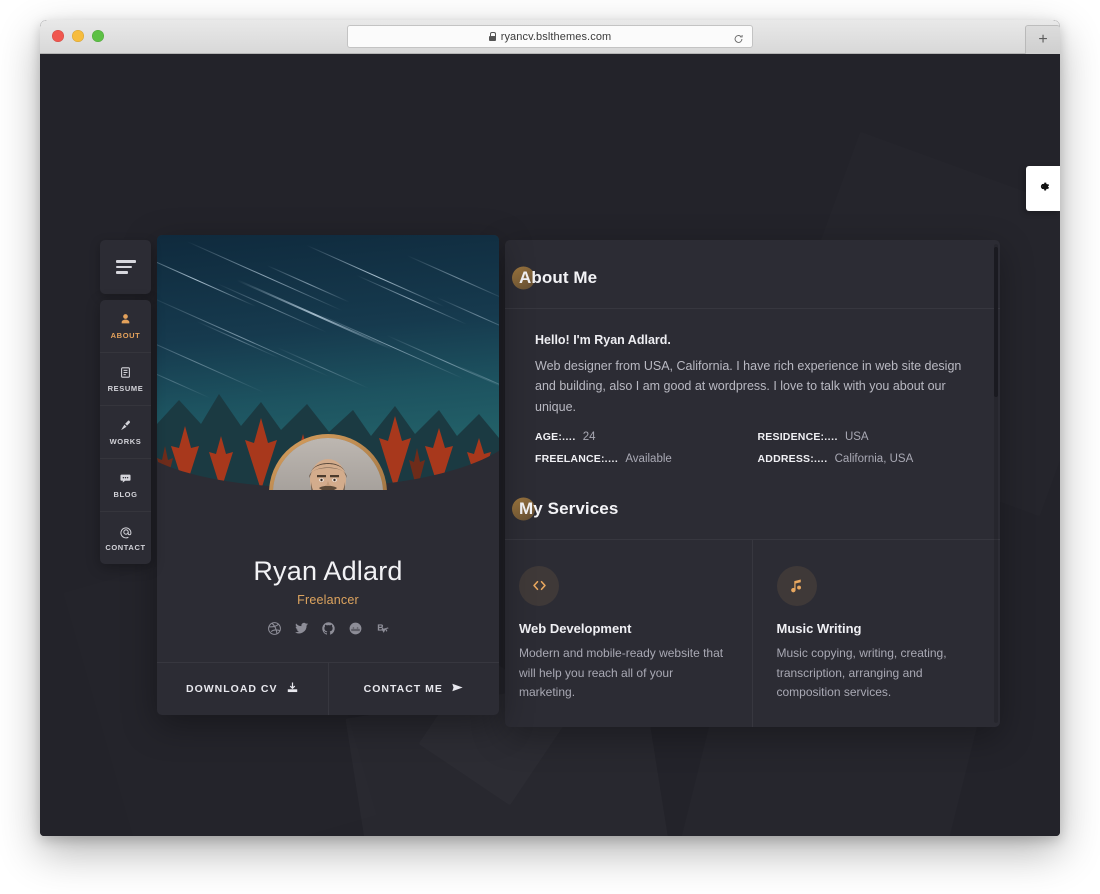 This screenshot has width=1100, height=894. I want to click on download-cv-button: DOWNLOAD CV, so click(243, 689).